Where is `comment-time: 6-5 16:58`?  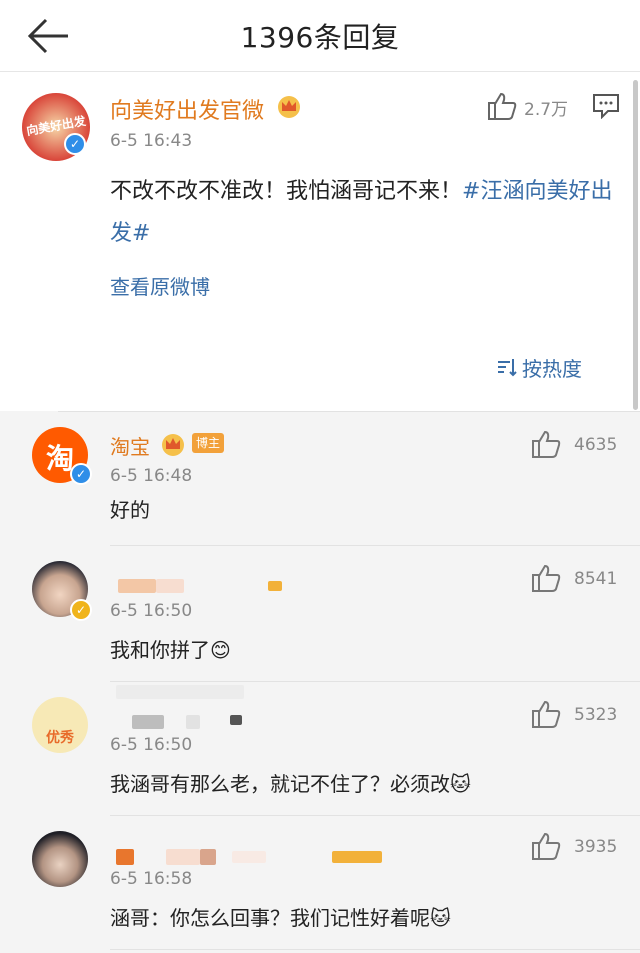 comment-time: 6-5 16:58 is located at coordinates (151, 879).